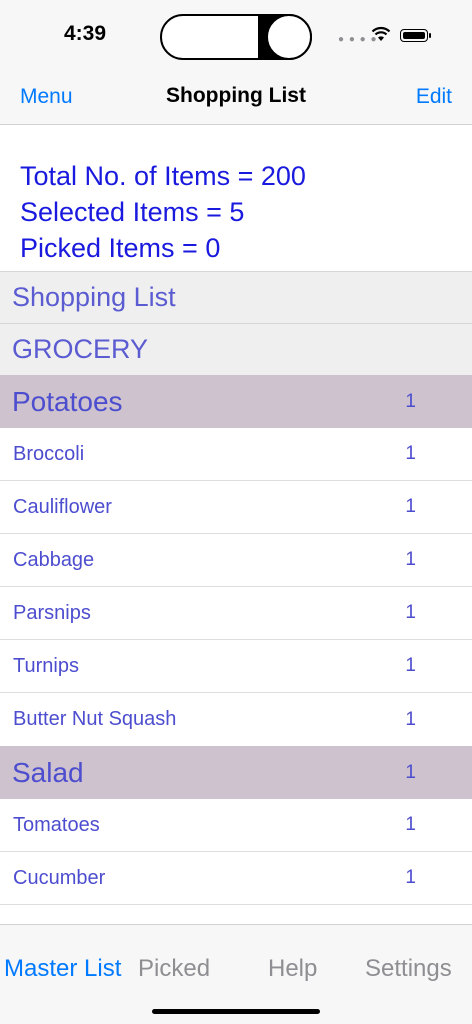  What do you see at coordinates (163, 176) in the screenshot?
I see `total-items-text: Total No. of Items = 200` at bounding box center [163, 176].